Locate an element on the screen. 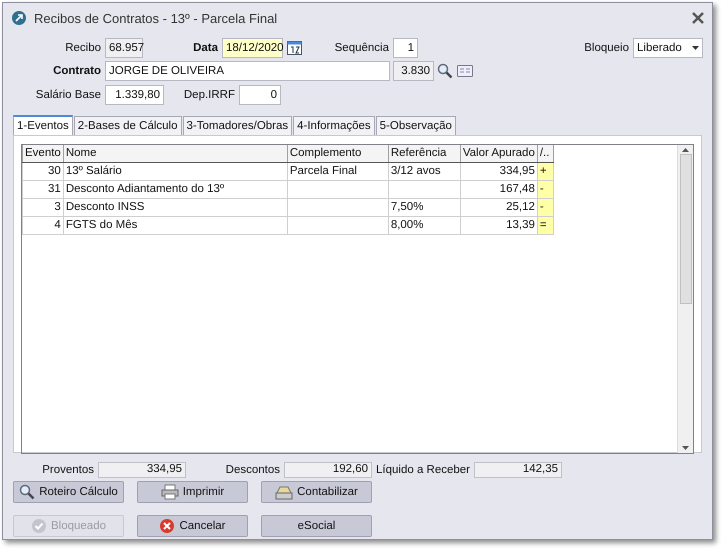 The width and height of the screenshot is (728, 550). field-label: Recibo is located at coordinates (83, 48).